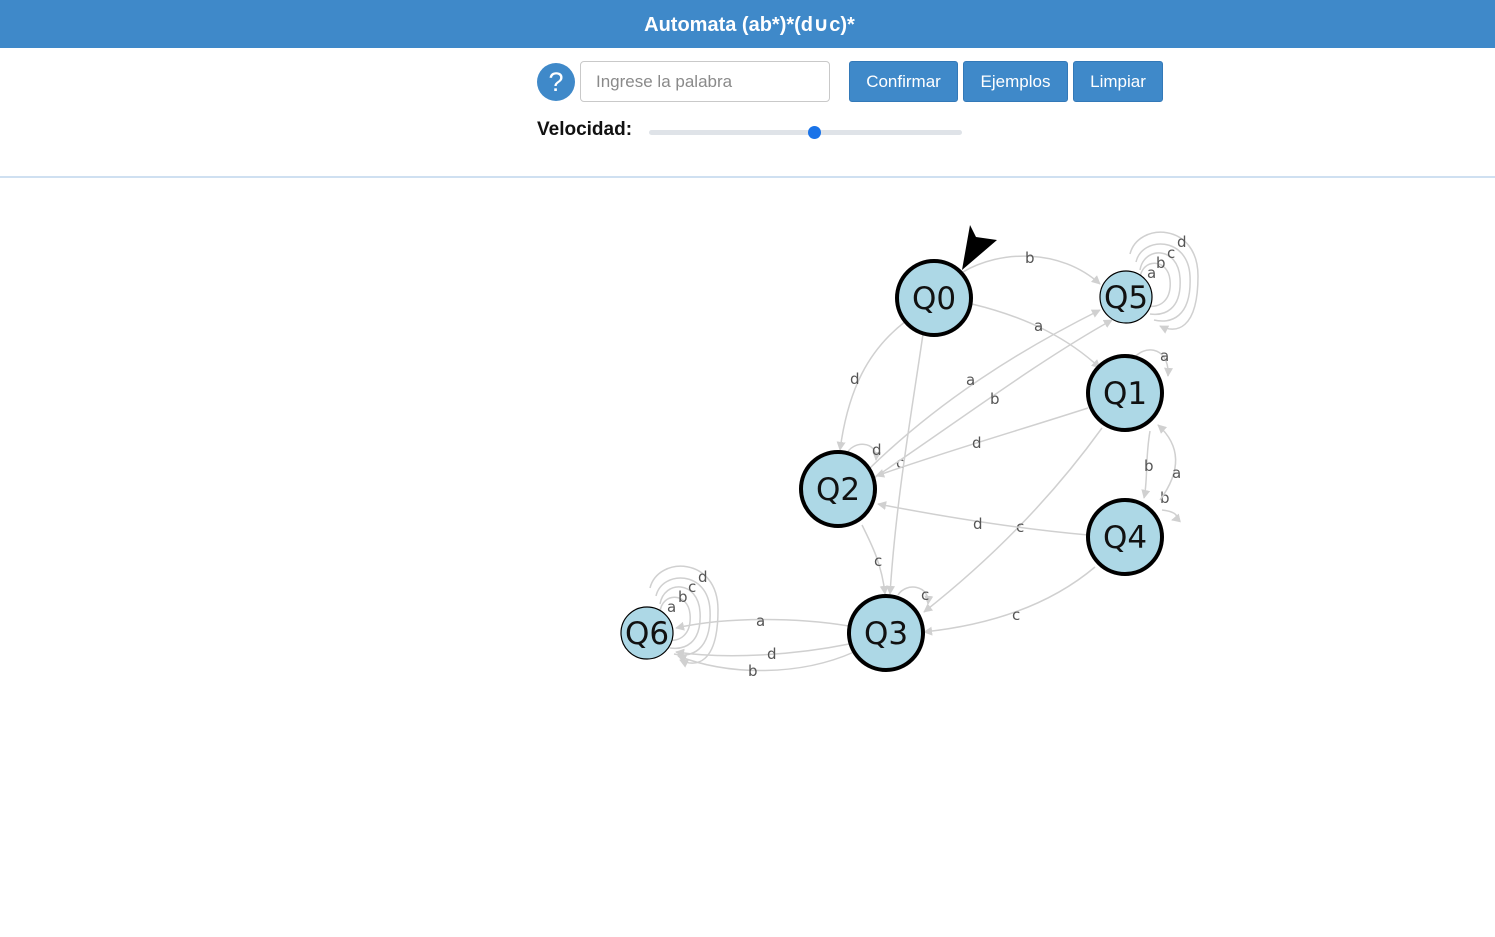 The width and height of the screenshot is (1495, 937). I want to click on edge-q4-q2-d, so click(983, 518).